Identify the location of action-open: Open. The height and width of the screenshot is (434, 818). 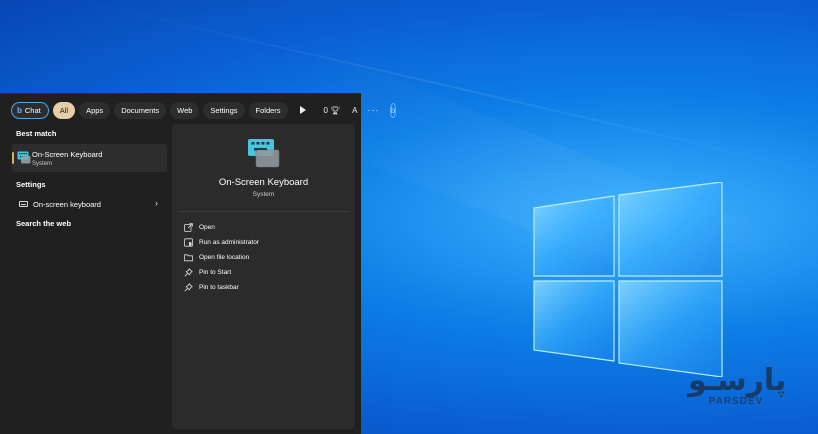
(199, 227).